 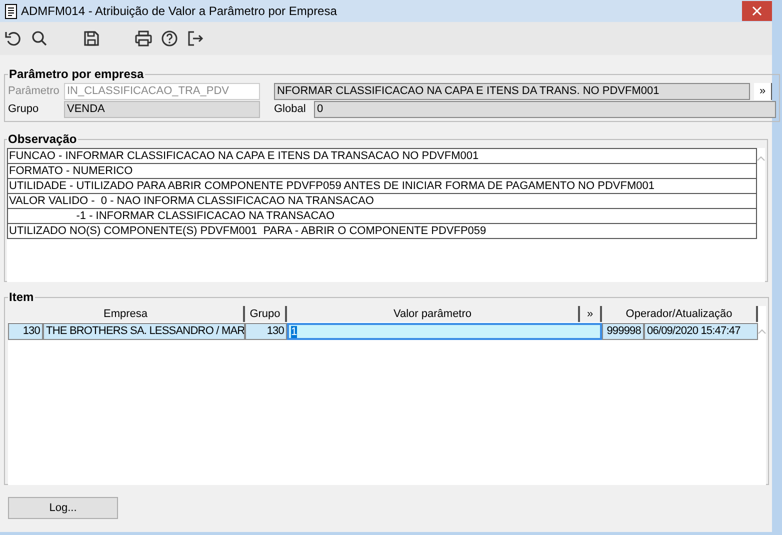 What do you see at coordinates (444, 331) in the screenshot?
I see `value-field: 1` at bounding box center [444, 331].